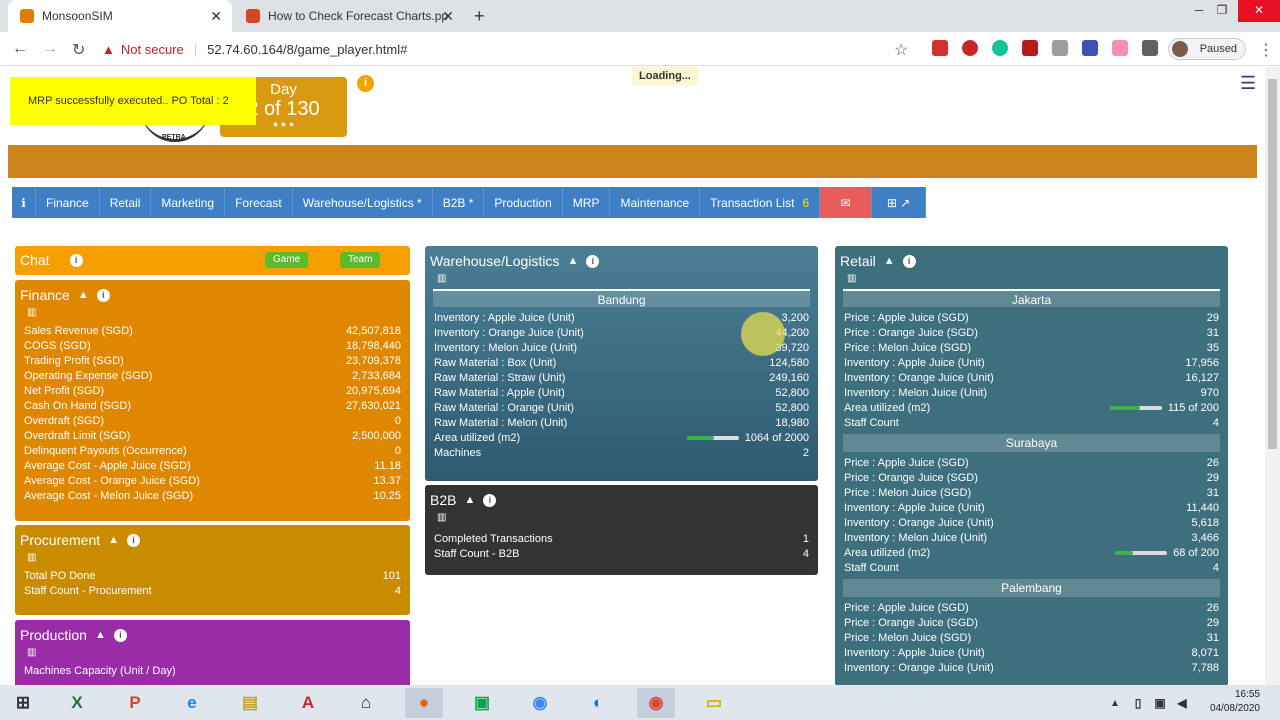 Image resolution: width=1280 pixels, height=720 pixels. I want to click on powerpoint-icon: P, so click(135, 703).